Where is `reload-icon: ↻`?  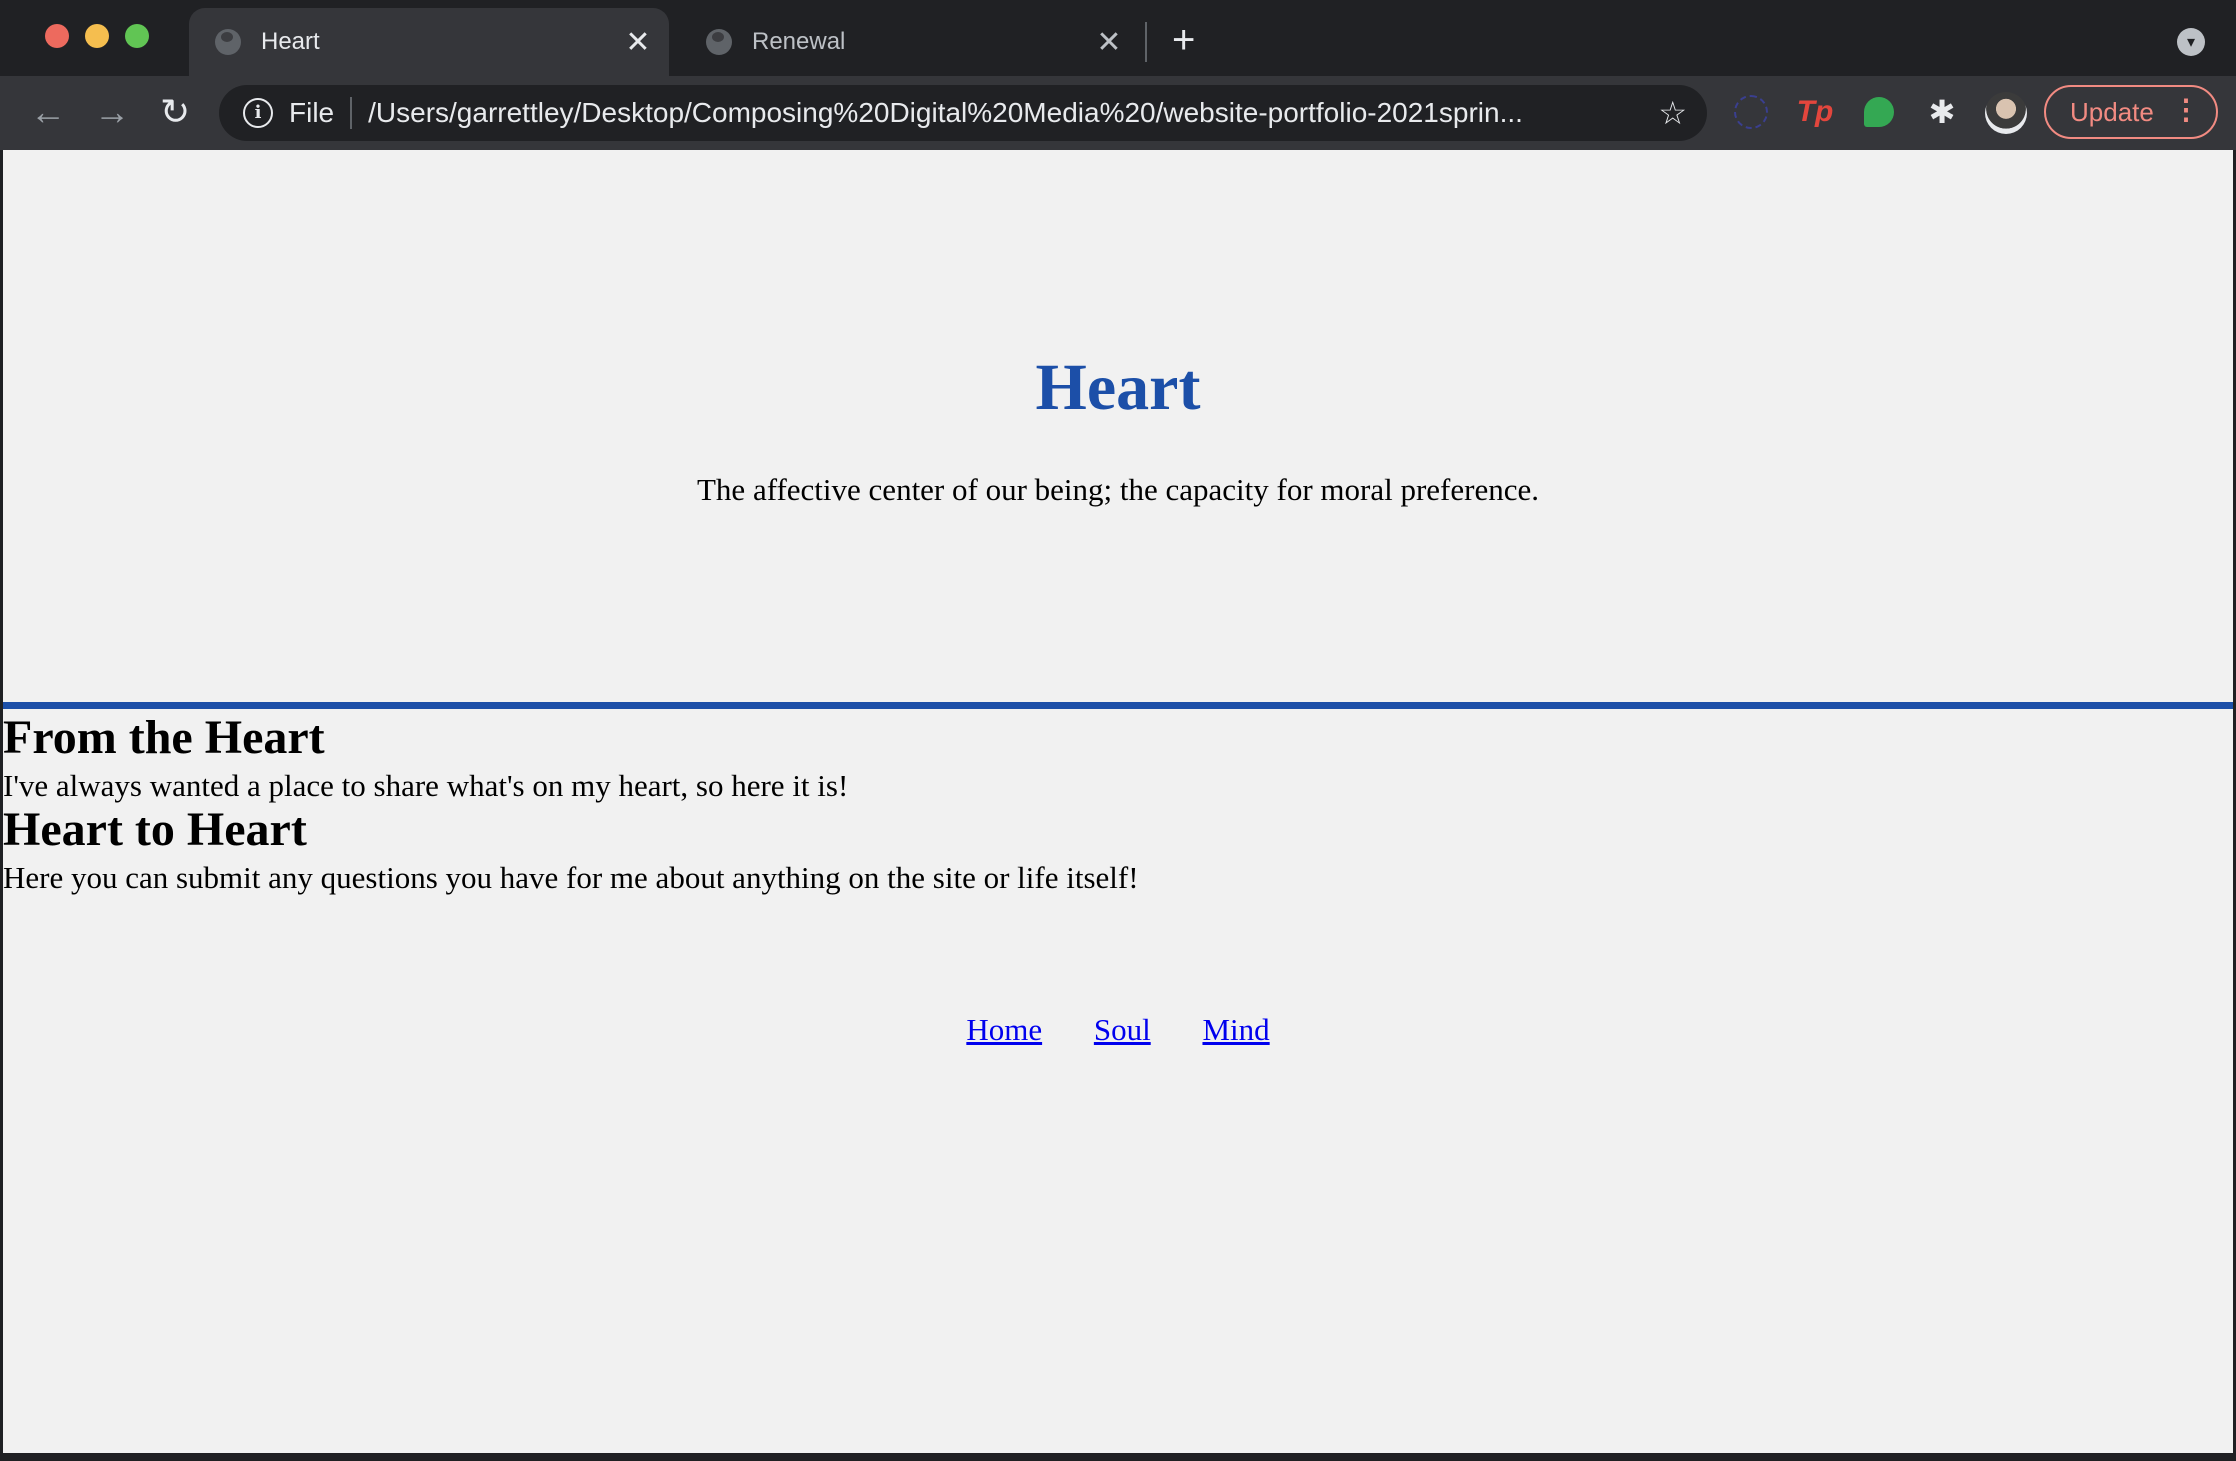 reload-icon: ↻ is located at coordinates (175, 112).